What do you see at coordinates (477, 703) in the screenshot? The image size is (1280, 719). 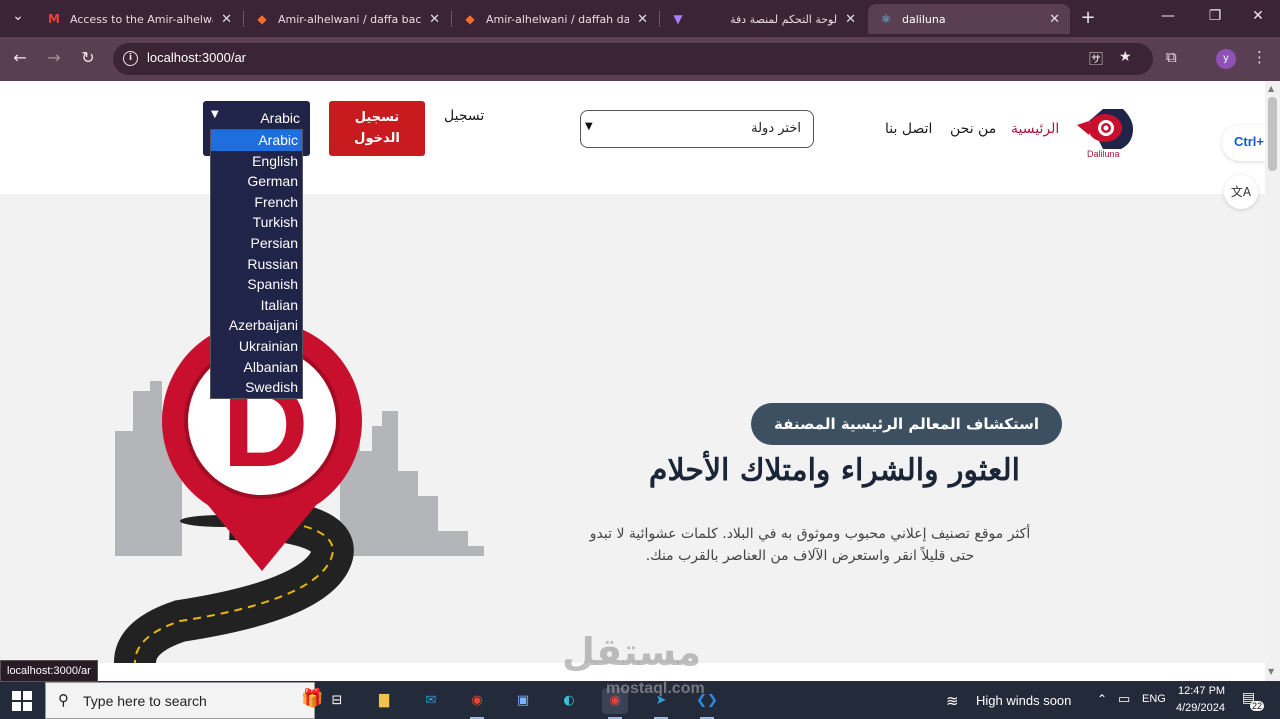 I see `chrome-icon: ◉` at bounding box center [477, 703].